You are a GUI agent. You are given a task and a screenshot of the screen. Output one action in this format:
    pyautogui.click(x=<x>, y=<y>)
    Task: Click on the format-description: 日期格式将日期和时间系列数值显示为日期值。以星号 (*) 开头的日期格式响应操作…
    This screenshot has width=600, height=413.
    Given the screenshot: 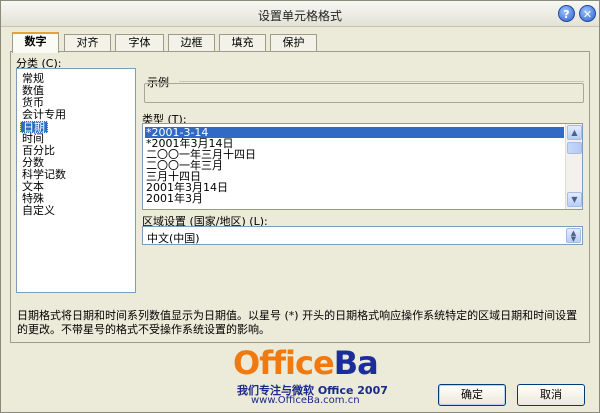 What is the action you would take?
    pyautogui.click(x=297, y=322)
    